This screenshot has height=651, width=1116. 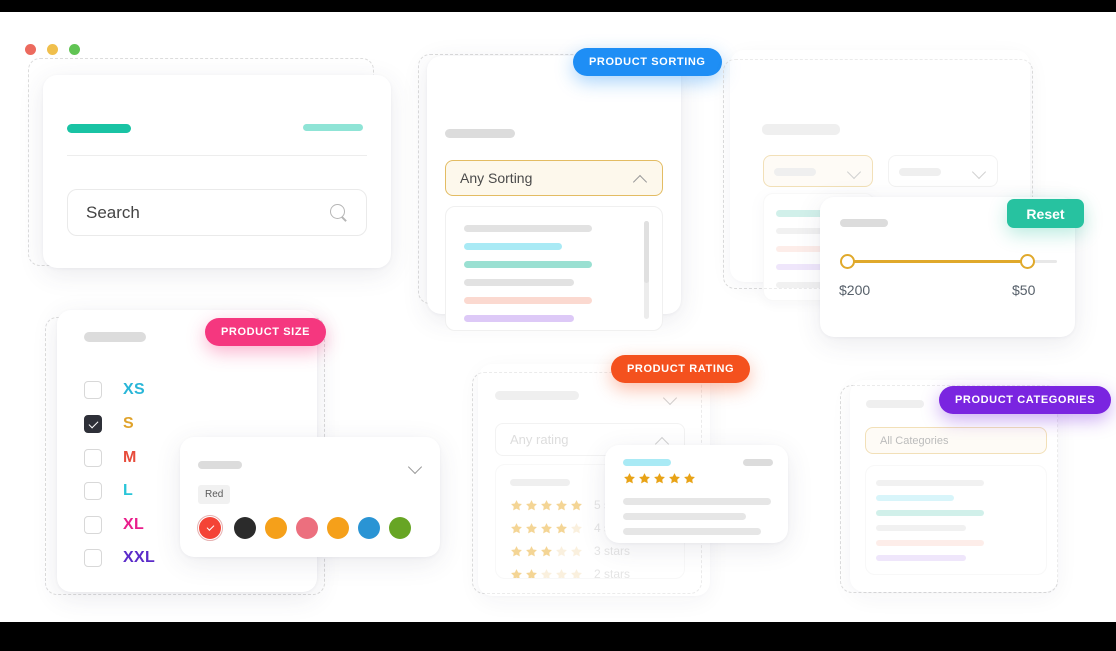 What do you see at coordinates (93, 558) in the screenshot?
I see `checkbox-xxl` at bounding box center [93, 558].